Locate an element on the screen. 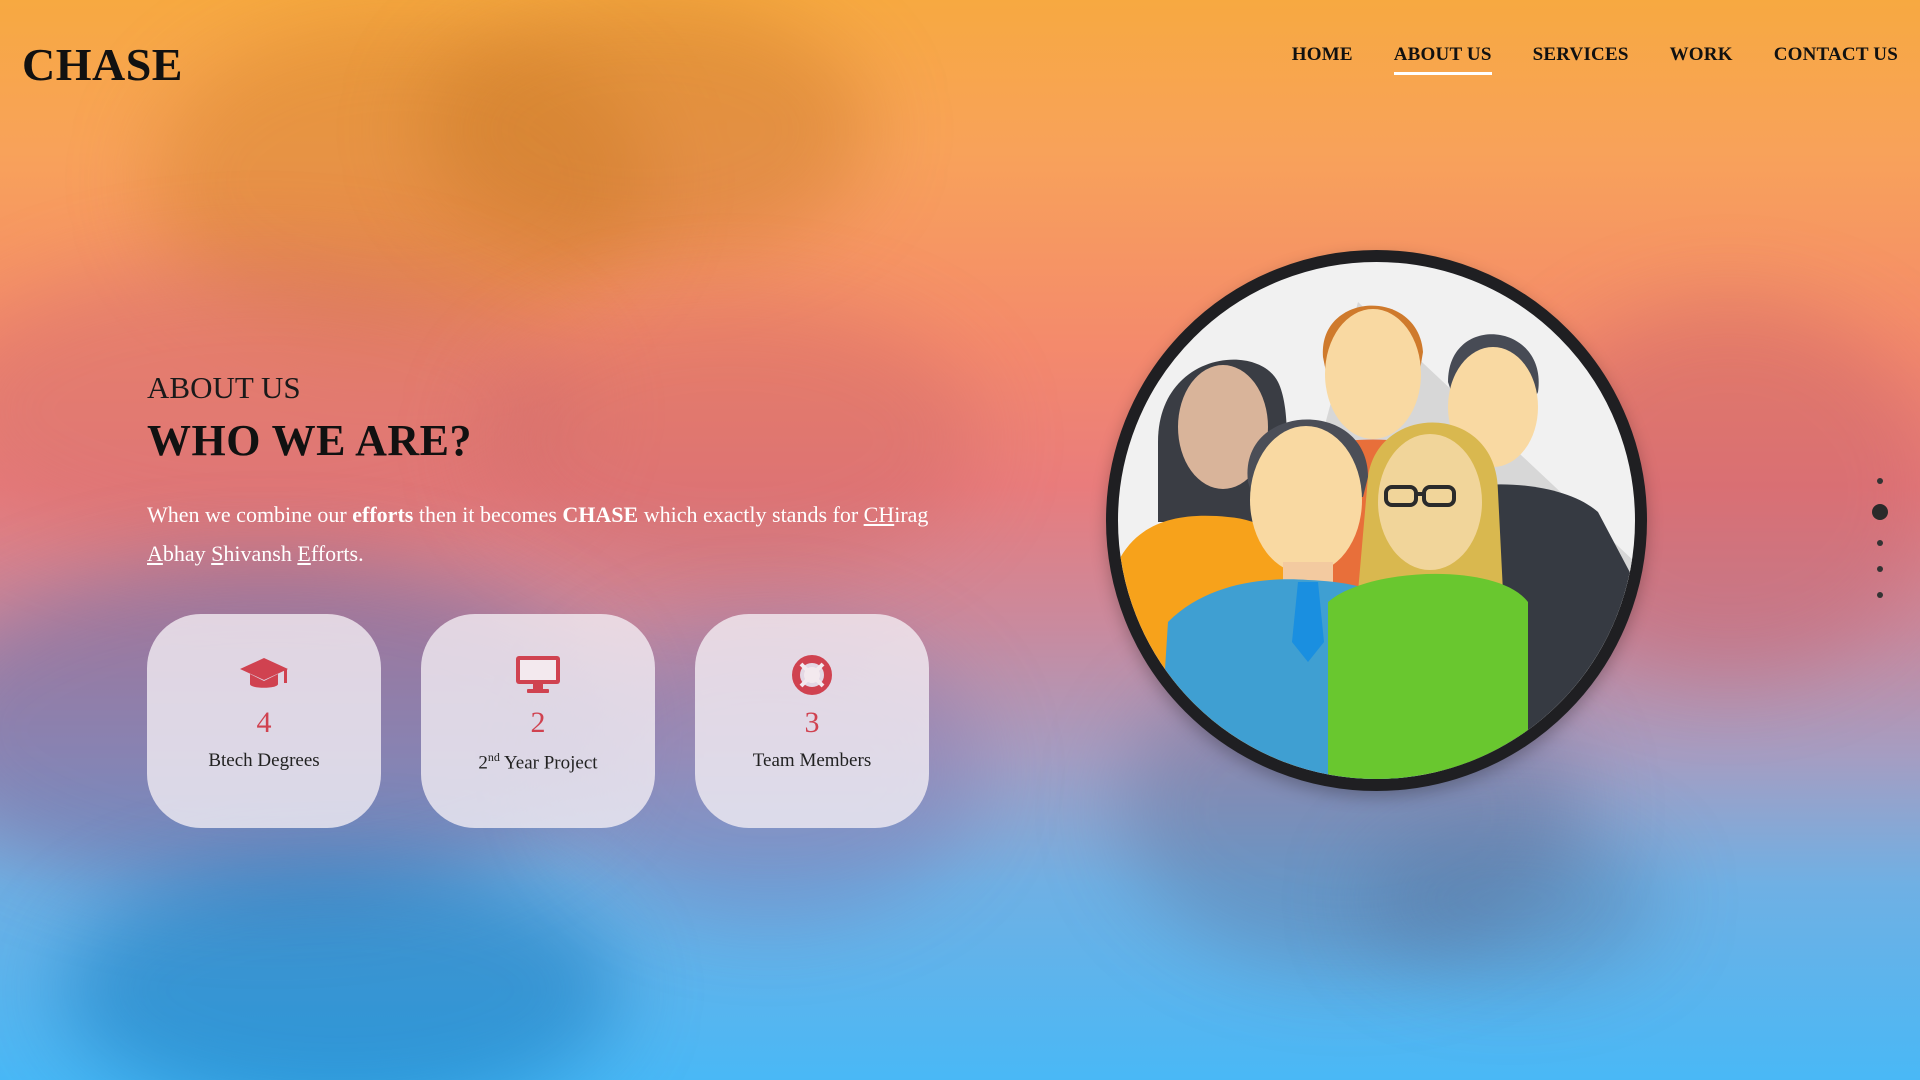  desktop-icon is located at coordinates (538, 675).